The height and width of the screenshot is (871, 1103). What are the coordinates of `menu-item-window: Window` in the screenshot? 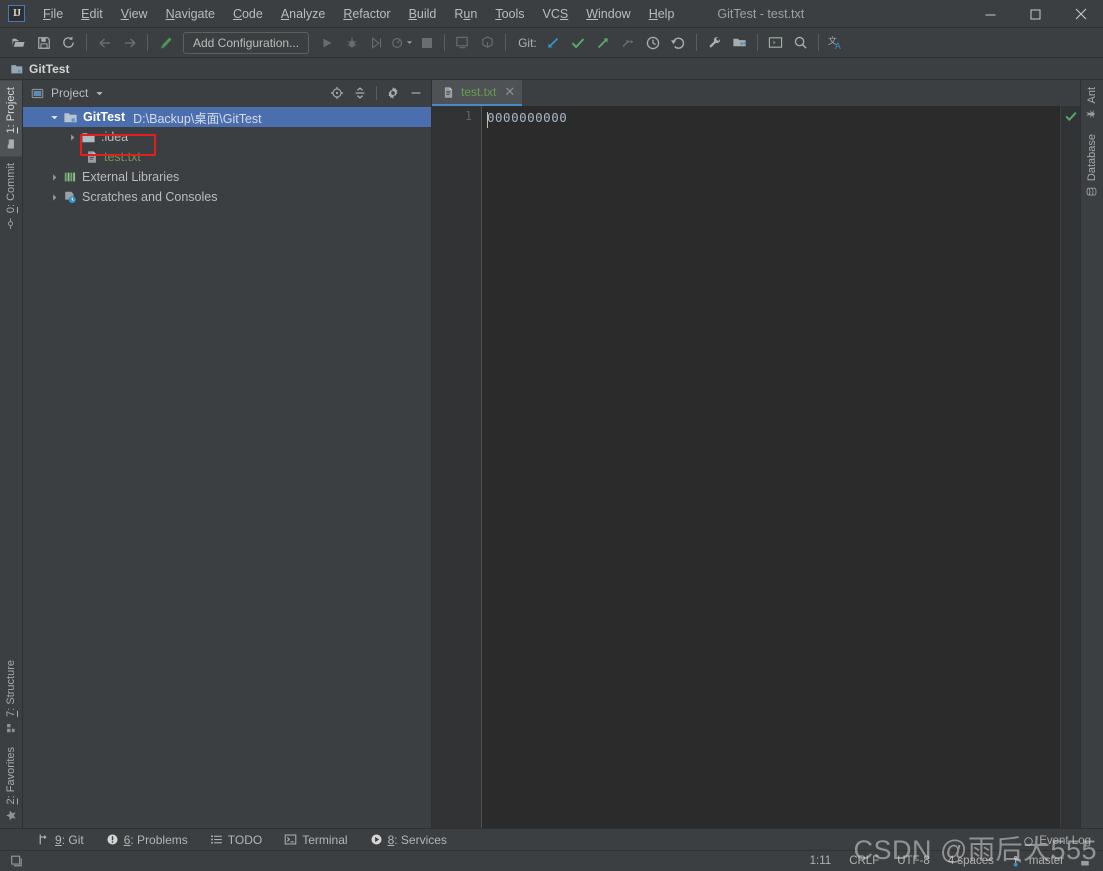 It's located at (608, 14).